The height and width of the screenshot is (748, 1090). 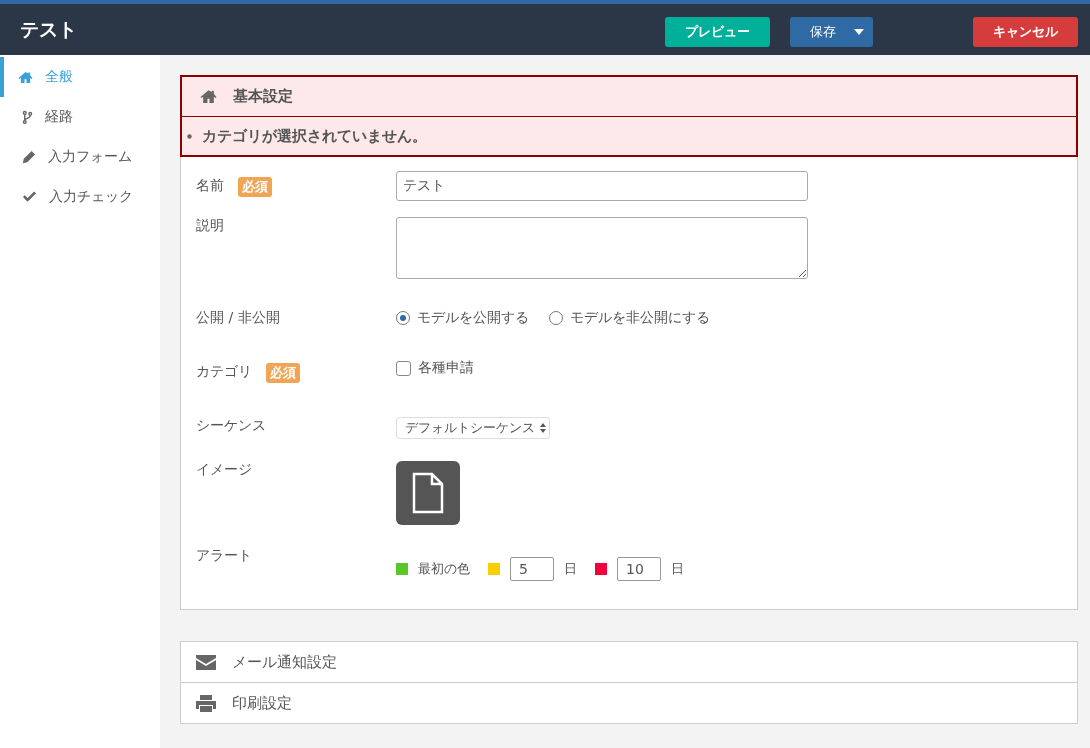 What do you see at coordinates (444, 569) in the screenshot?
I see `color-label: 最初の色` at bounding box center [444, 569].